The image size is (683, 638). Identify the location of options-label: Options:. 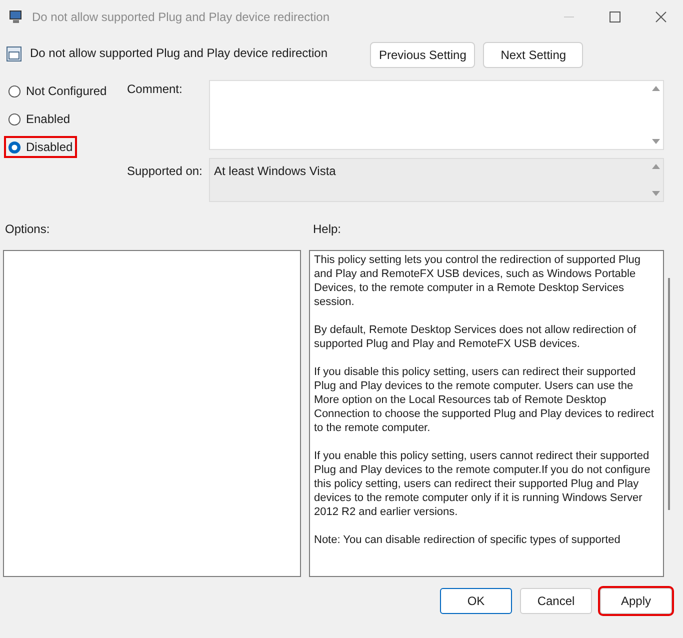
(27, 228).